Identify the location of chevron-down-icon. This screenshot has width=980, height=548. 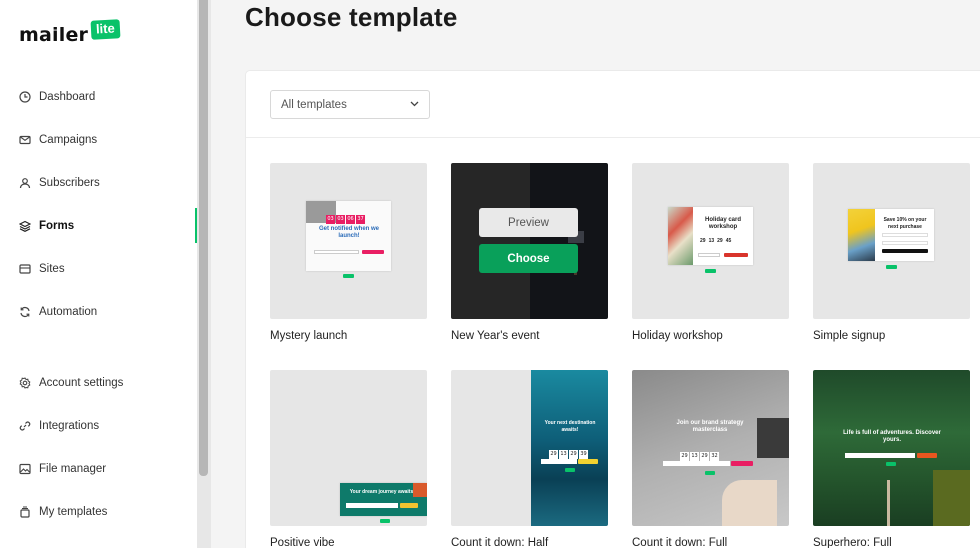
(414, 104).